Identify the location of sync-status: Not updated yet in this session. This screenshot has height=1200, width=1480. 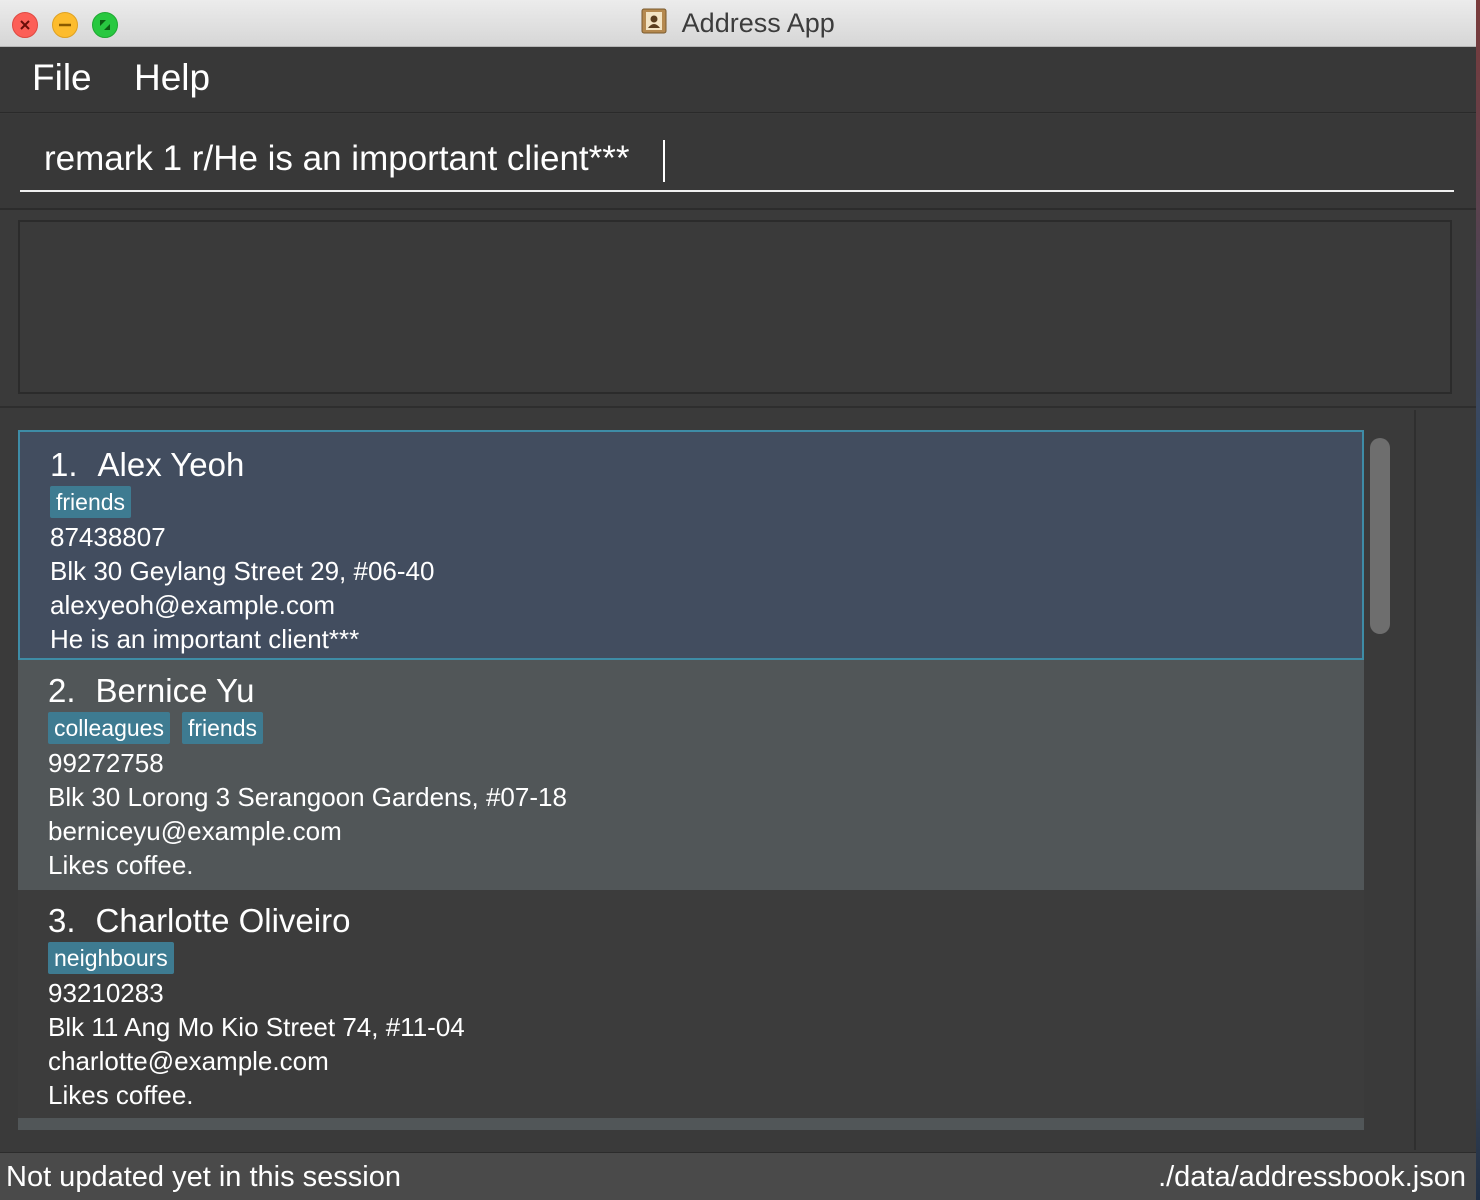
(203, 1177).